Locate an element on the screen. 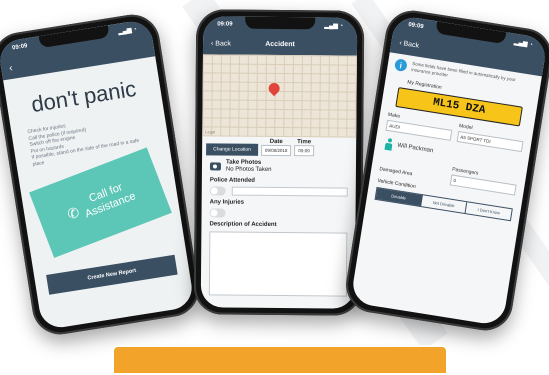 The width and height of the screenshot is (549, 375). time-field: Time 09:09 is located at coordinates (304, 148).